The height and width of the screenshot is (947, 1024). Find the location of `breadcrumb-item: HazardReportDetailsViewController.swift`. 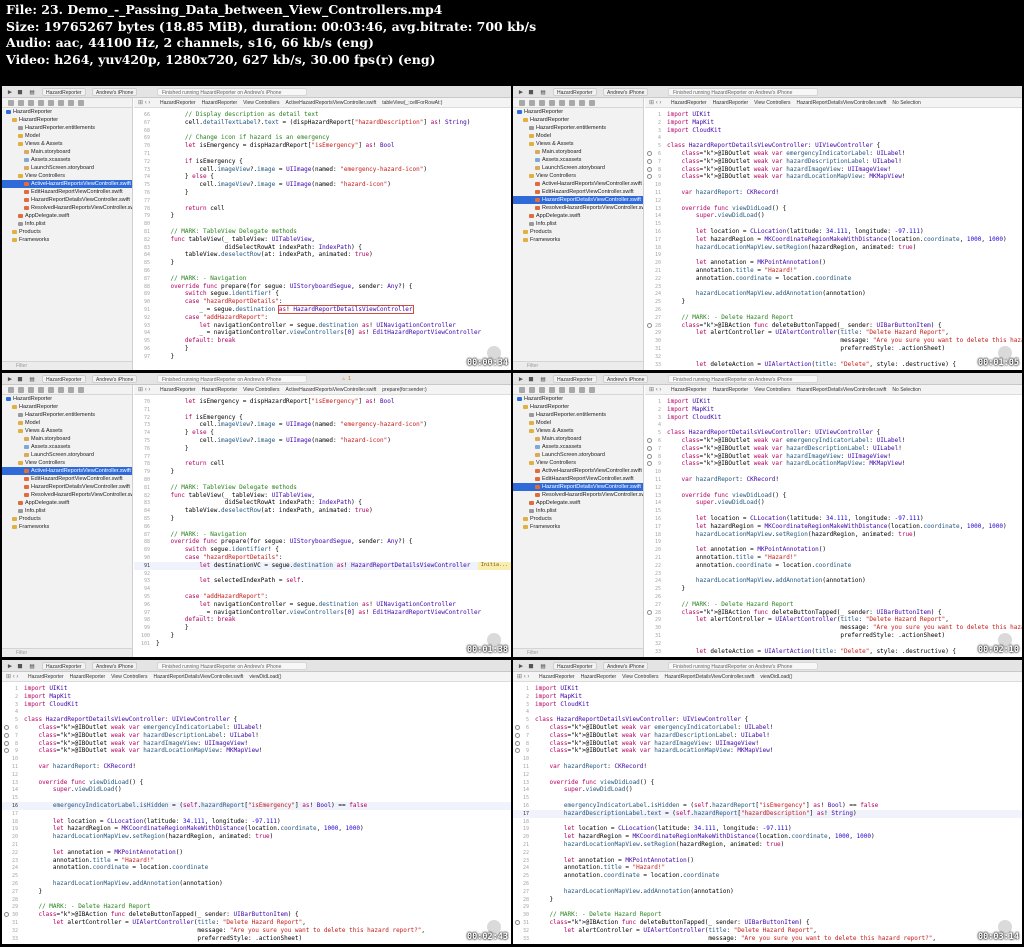

breadcrumb-item: HazardReportDetailsViewController.swift is located at coordinates (198, 677).